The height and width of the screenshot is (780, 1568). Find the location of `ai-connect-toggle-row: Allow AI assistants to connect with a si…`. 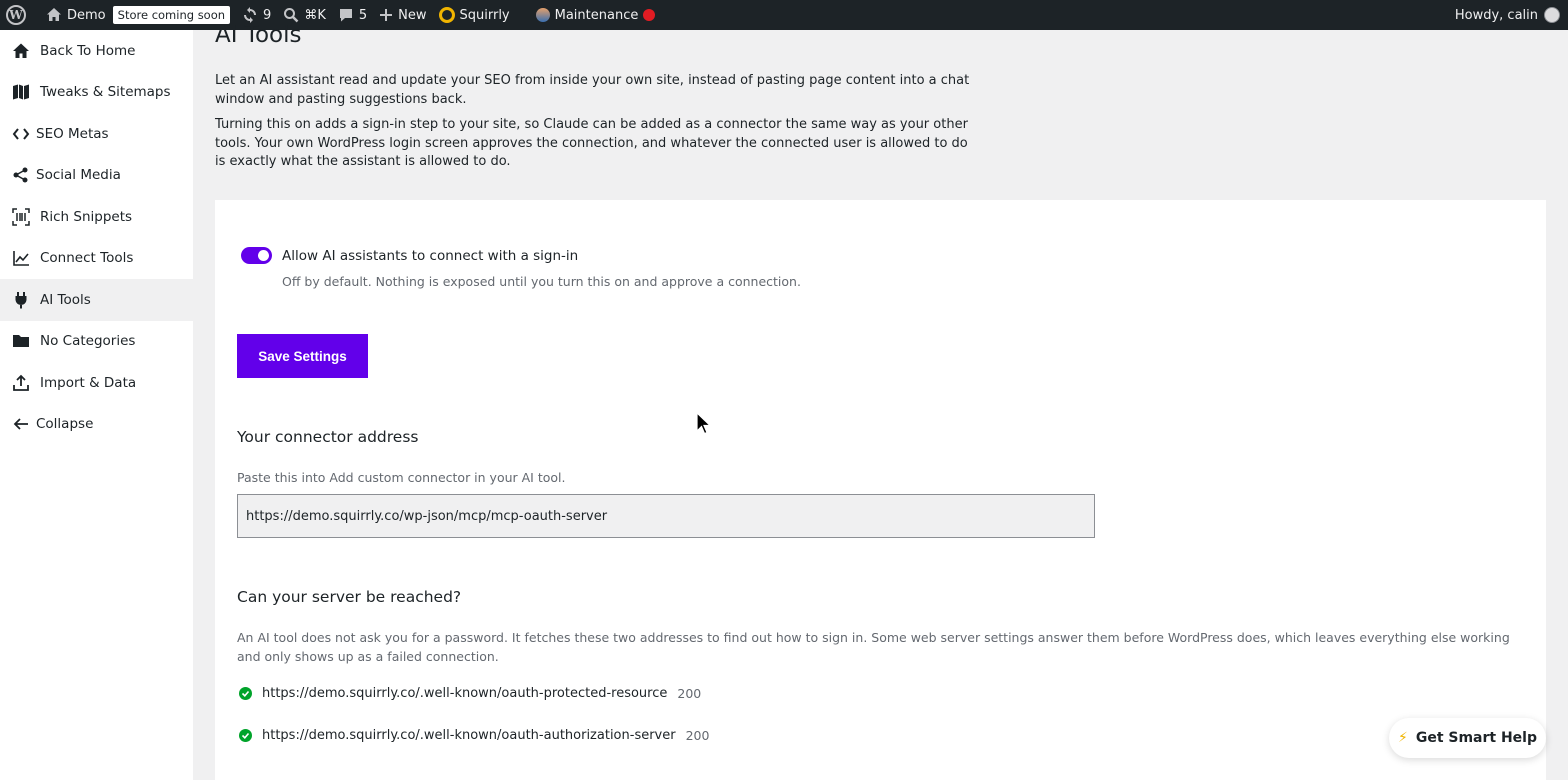

ai-connect-toggle-row: Allow AI assistants to connect with a si… is located at coordinates (409, 255).